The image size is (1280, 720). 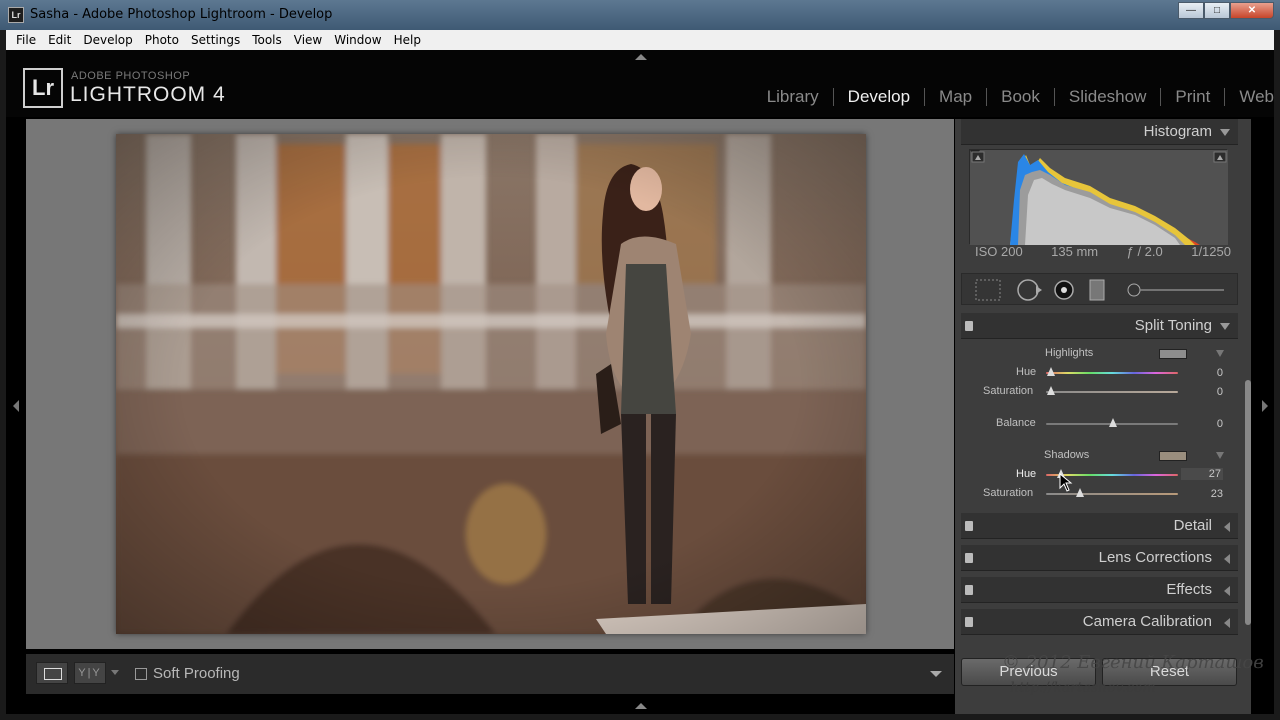 I want to click on close-icon: ✕, so click(x=1252, y=10).